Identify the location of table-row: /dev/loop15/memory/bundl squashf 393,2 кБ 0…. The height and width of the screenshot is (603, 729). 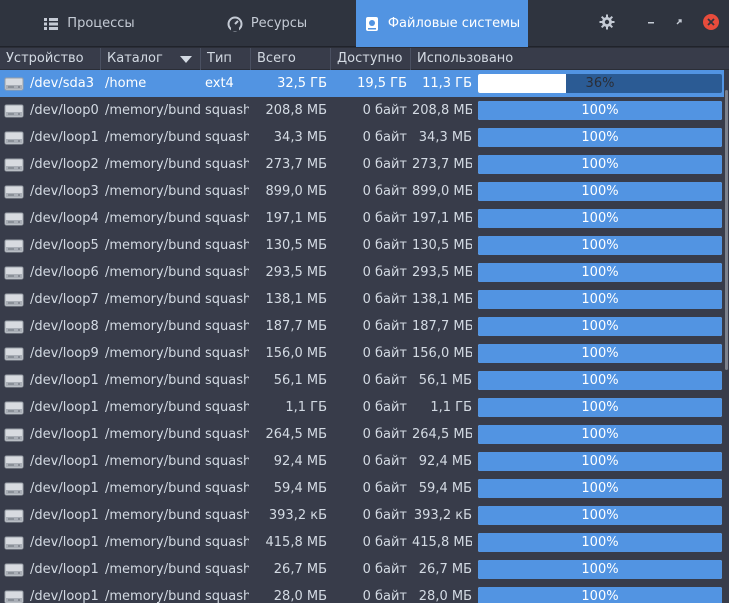
(362, 515).